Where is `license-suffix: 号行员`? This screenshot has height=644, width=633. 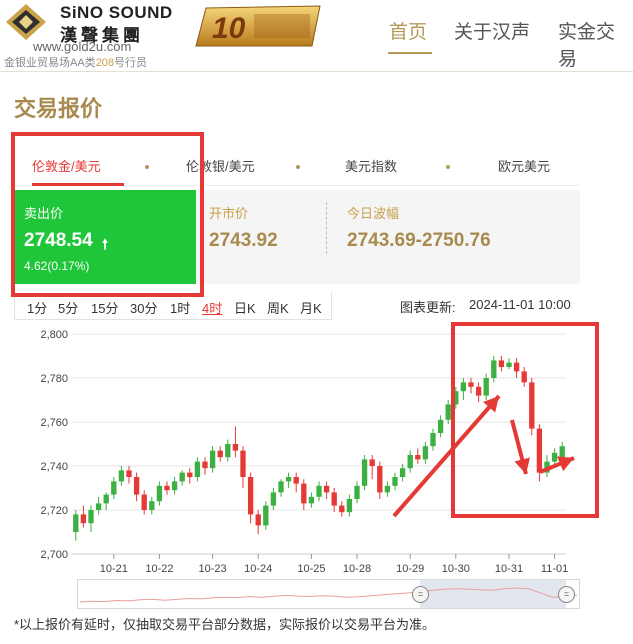 license-suffix: 号行员 is located at coordinates (131, 63).